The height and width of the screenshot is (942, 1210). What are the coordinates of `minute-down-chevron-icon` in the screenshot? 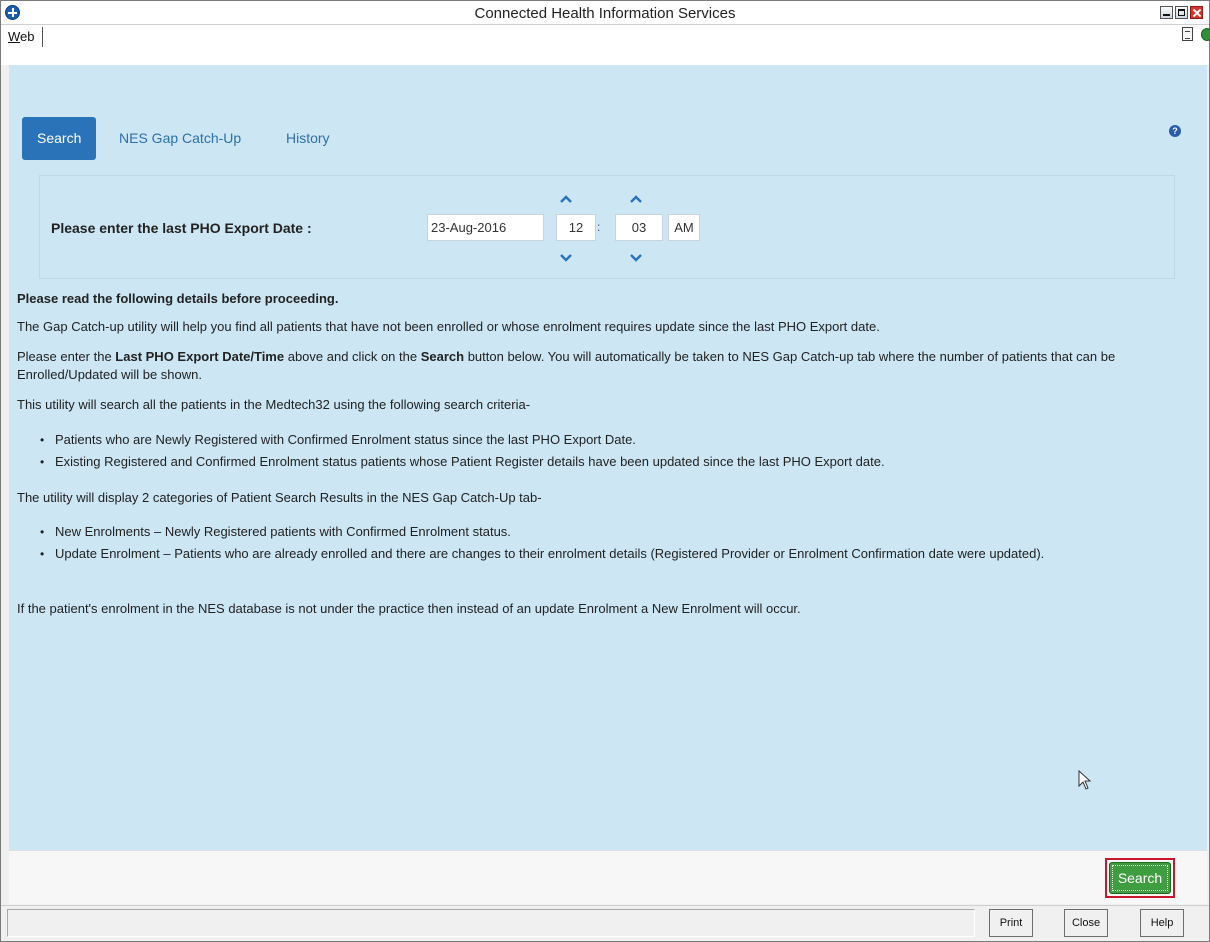 It's located at (636, 258).